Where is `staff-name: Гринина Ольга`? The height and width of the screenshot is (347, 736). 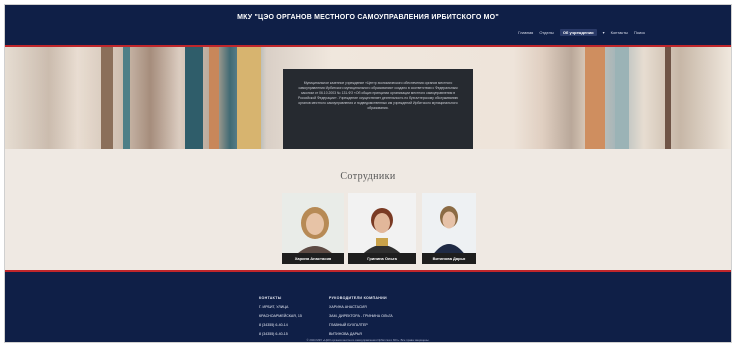 staff-name: Гринина Ольга is located at coordinates (382, 258).